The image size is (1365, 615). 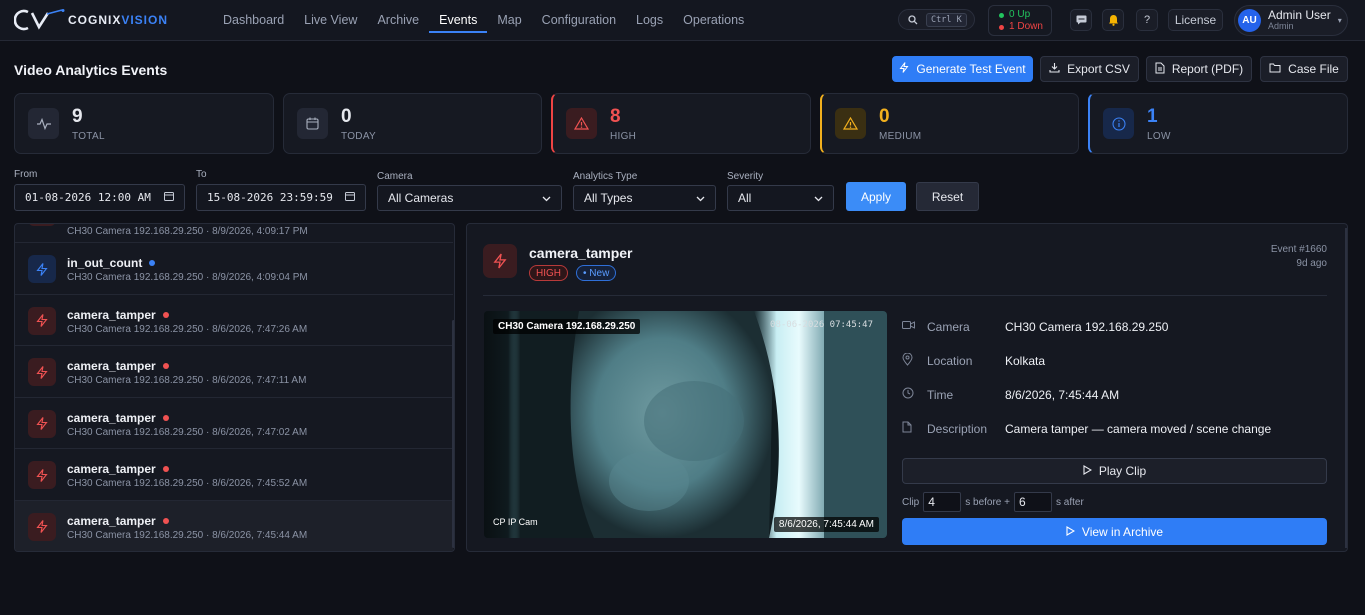 What do you see at coordinates (99, 197) in the screenshot?
I see `from-date-input: 01-08-2026 12:00 AM` at bounding box center [99, 197].